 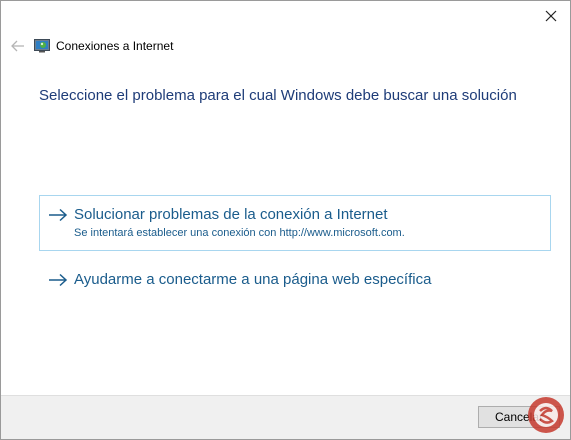 What do you see at coordinates (115, 46) in the screenshot?
I see `window-title: Conexiones a Internet` at bounding box center [115, 46].